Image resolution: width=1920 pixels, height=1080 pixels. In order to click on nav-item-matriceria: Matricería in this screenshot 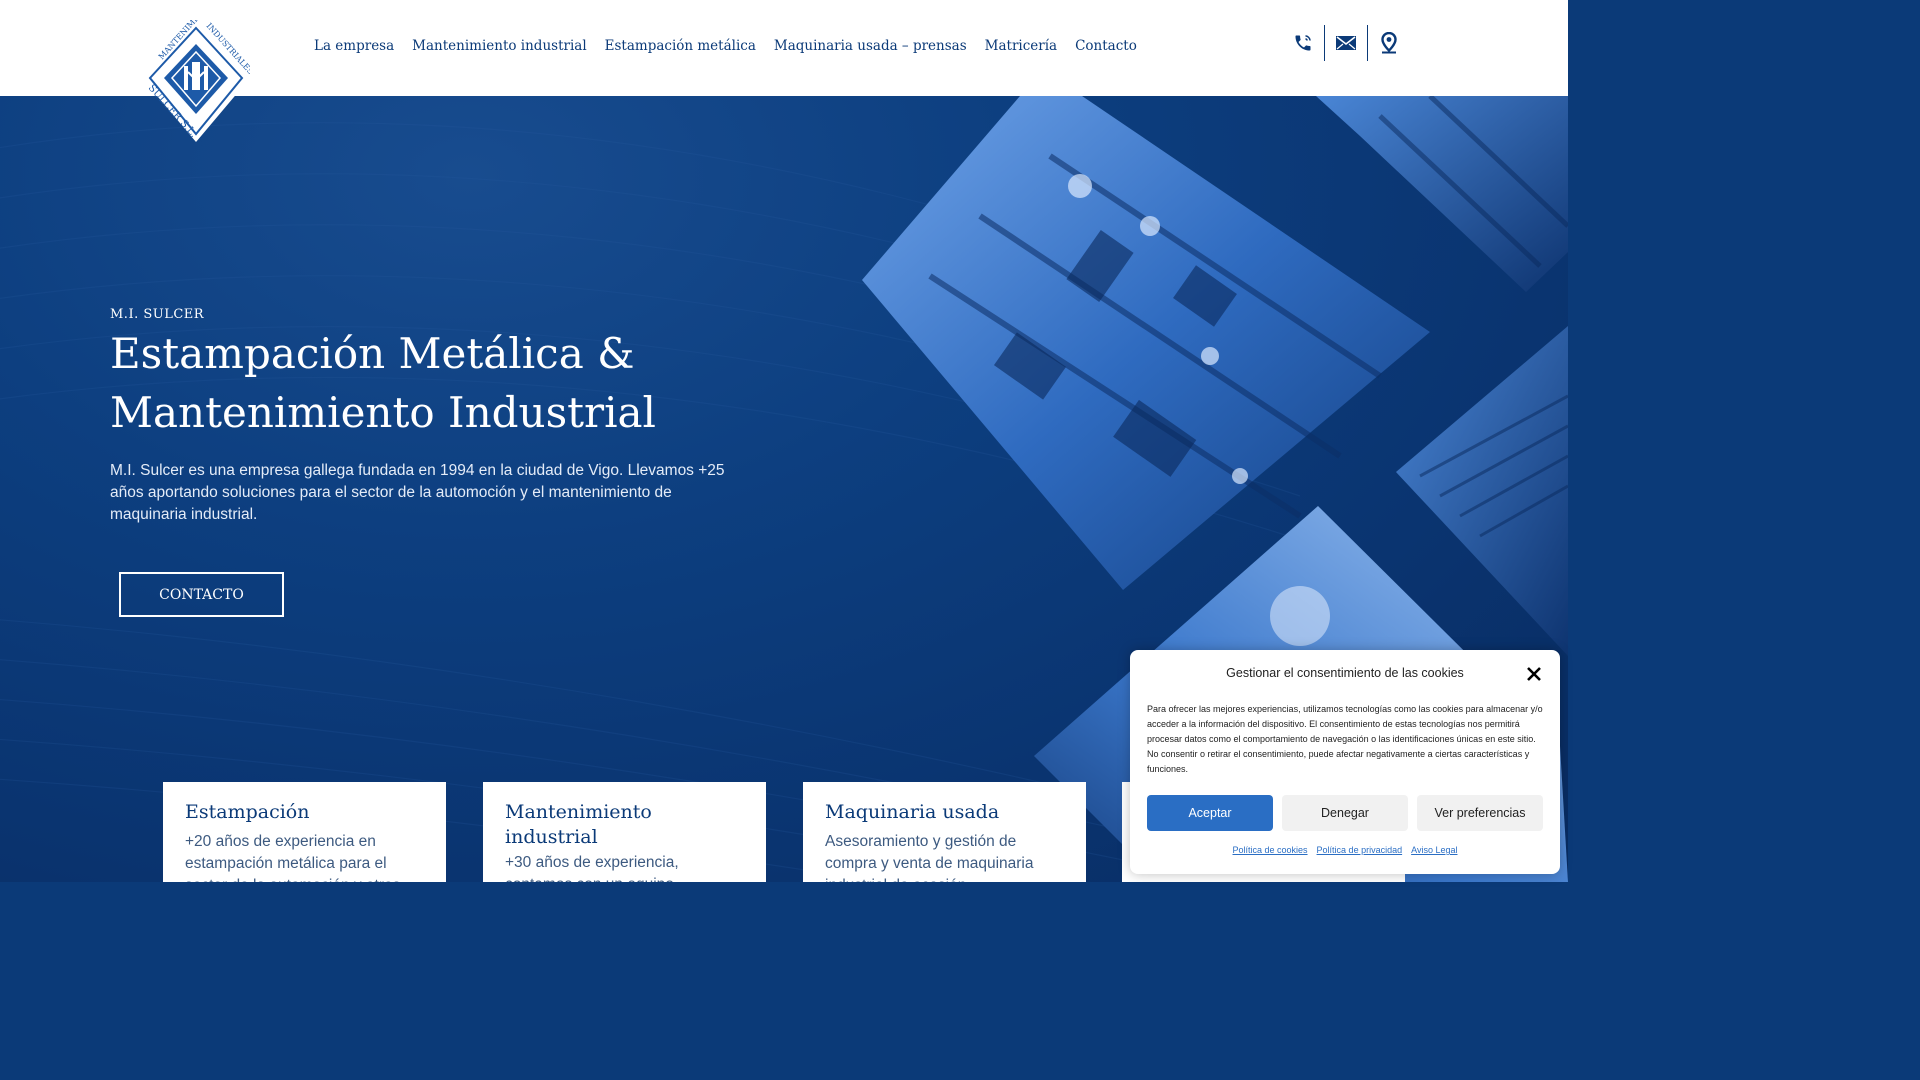, I will do `click(1021, 46)`.